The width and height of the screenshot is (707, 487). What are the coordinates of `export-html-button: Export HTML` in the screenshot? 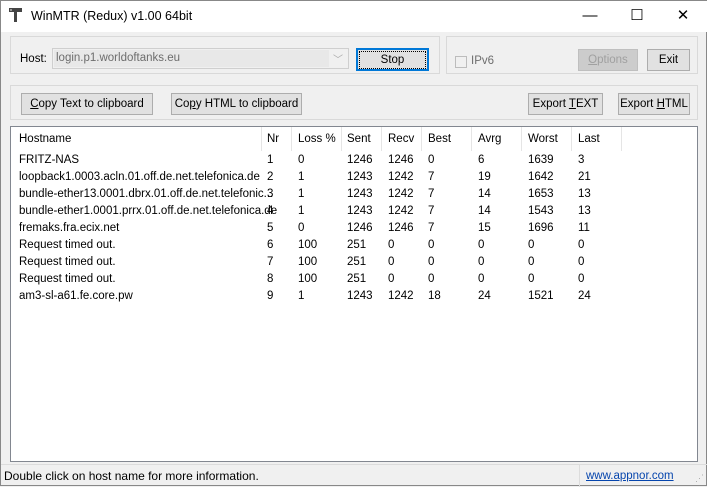 It's located at (654, 104).